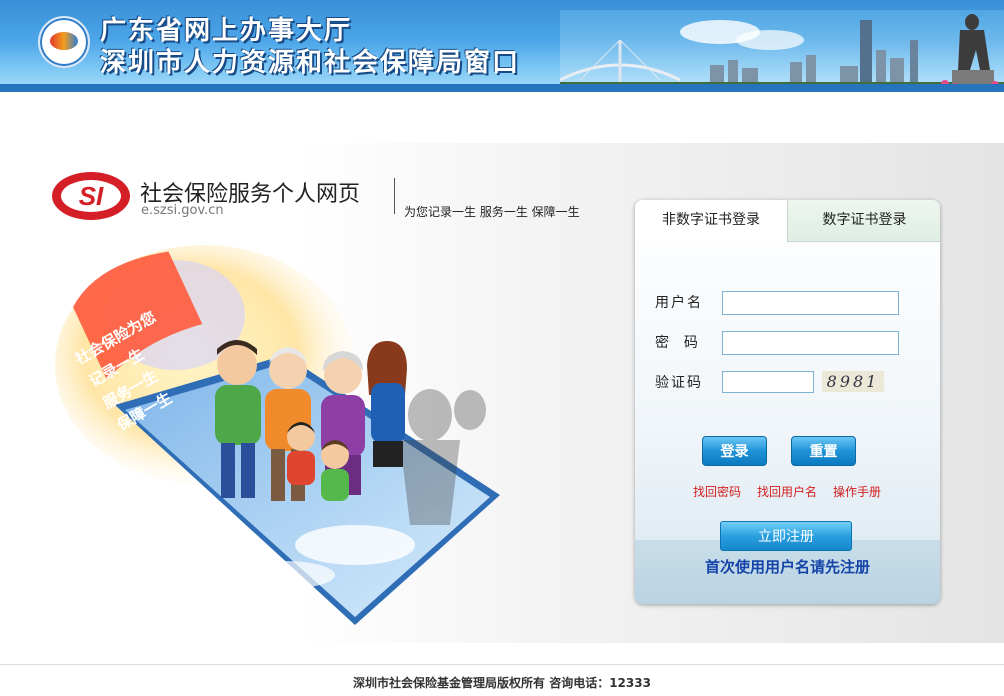 The image size is (1004, 696). What do you see at coordinates (502, 88) in the screenshot?
I see `banner-bottom-strip` at bounding box center [502, 88].